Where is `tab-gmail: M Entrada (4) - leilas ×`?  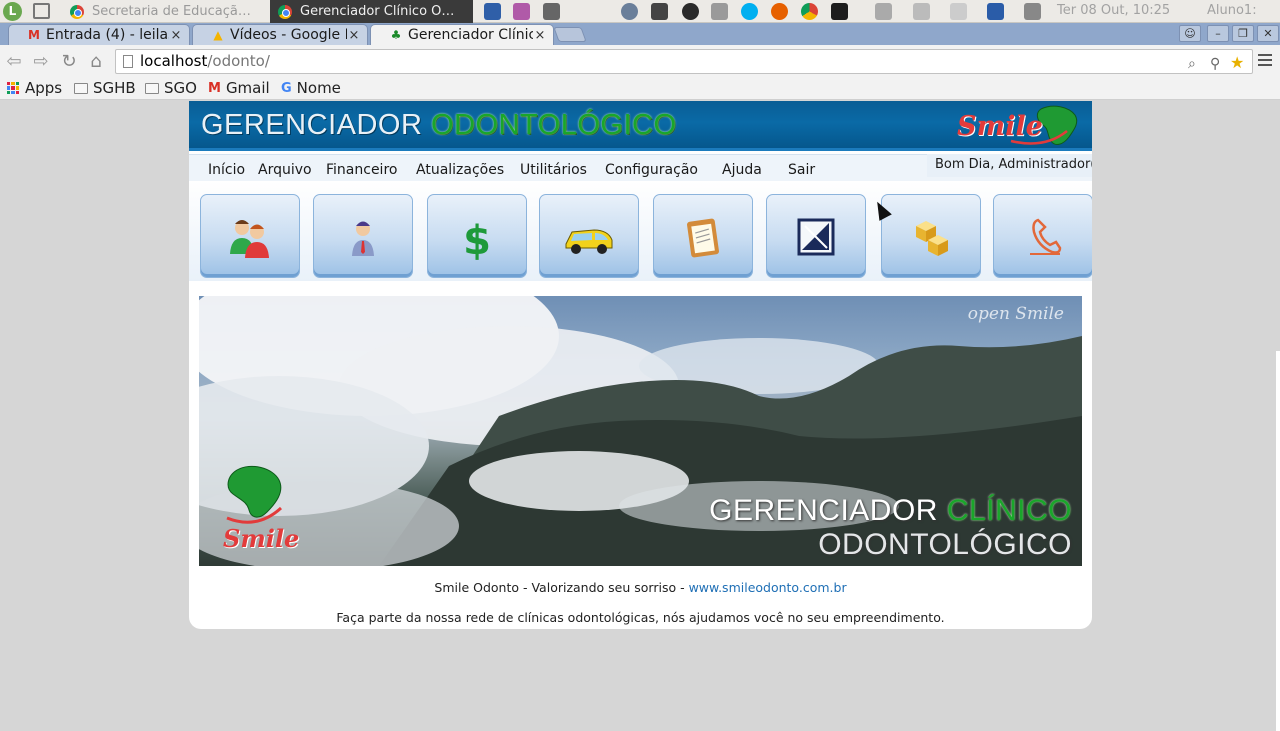 tab-gmail: M Entrada (4) - leilas × is located at coordinates (99, 34).